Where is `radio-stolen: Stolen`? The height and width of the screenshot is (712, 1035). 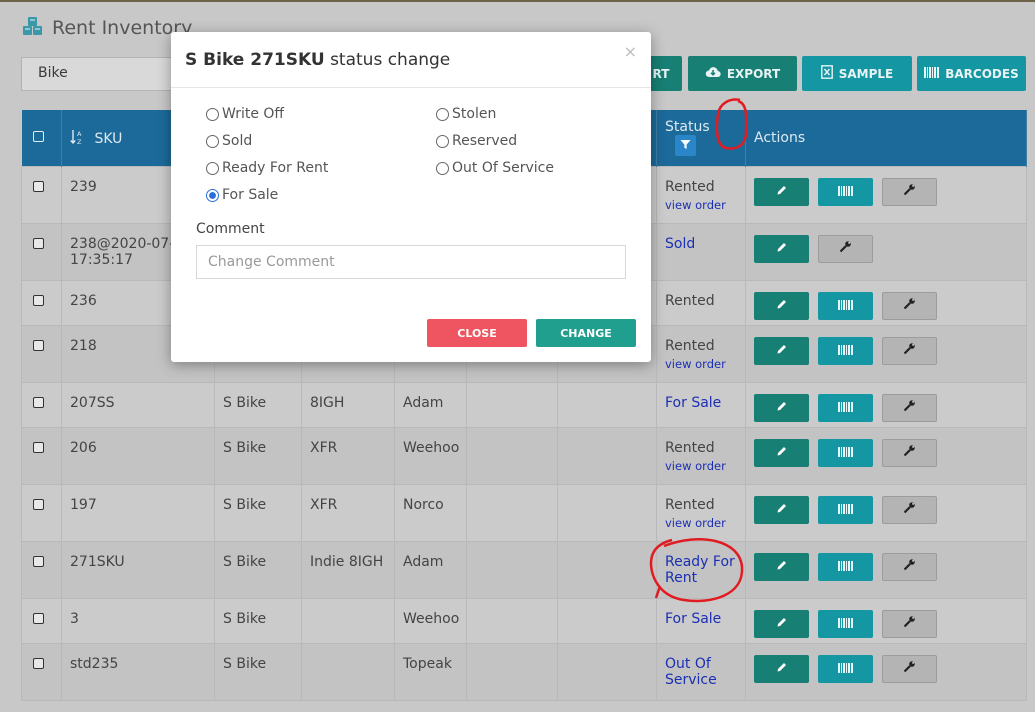 radio-stolen: Stolen is located at coordinates (466, 114).